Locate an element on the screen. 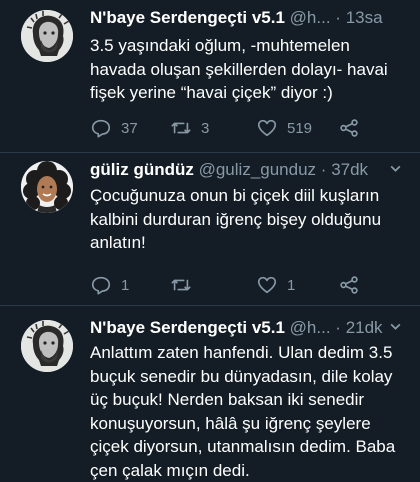 The width and height of the screenshot is (420, 482). tweet-text-line: çen çalak mıçın dedi. is located at coordinates (170, 470).